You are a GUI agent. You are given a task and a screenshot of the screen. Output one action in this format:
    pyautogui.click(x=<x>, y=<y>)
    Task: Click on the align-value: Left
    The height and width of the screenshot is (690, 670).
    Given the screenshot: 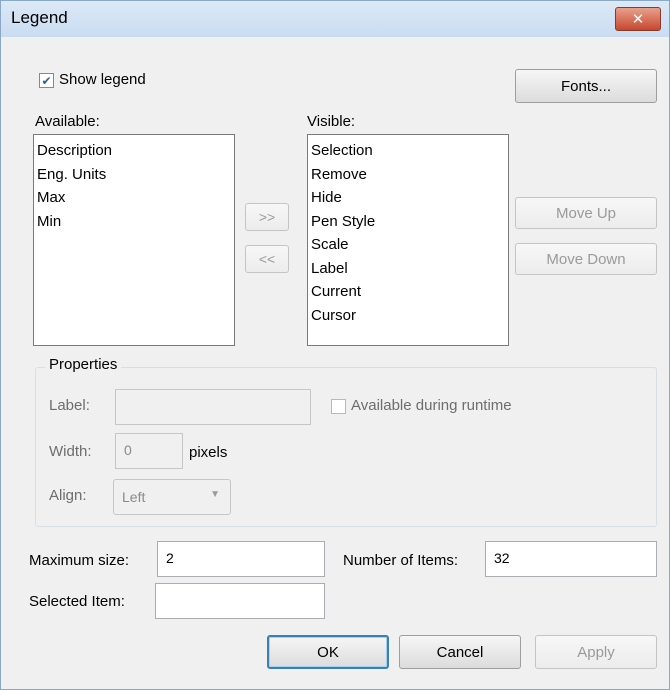 What is the action you would take?
    pyautogui.click(x=134, y=497)
    